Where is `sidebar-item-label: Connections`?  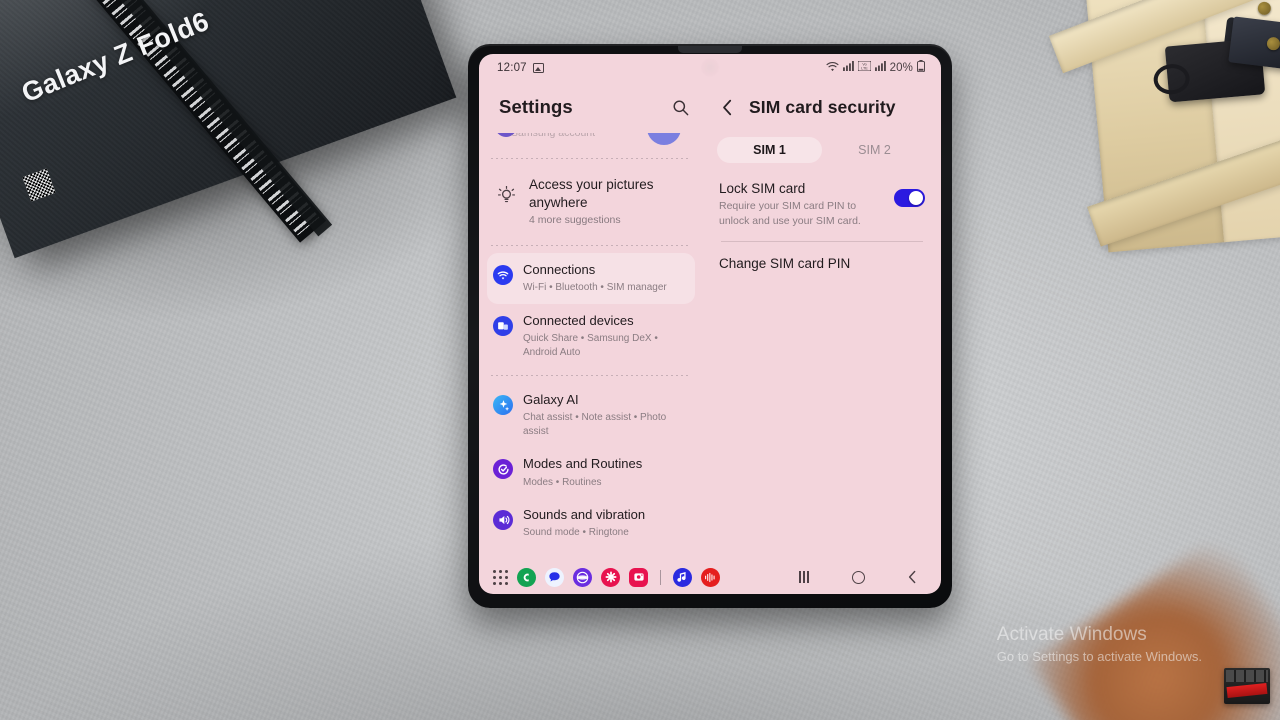 sidebar-item-label: Connections is located at coordinates (559, 270).